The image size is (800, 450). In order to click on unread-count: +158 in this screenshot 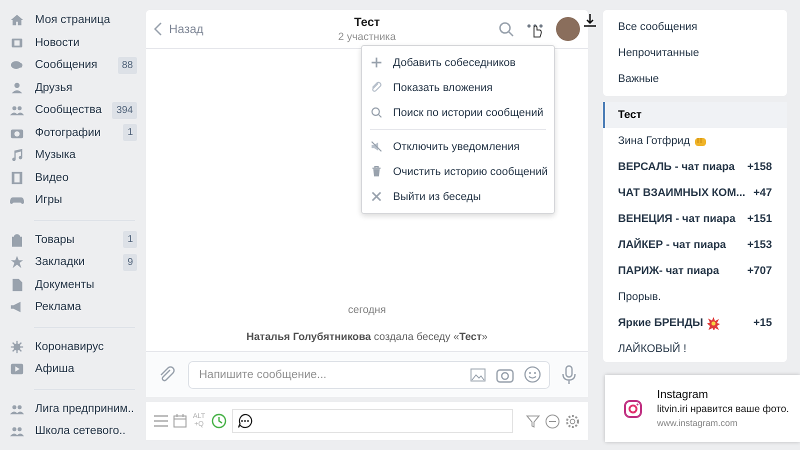, I will do `click(759, 167)`.